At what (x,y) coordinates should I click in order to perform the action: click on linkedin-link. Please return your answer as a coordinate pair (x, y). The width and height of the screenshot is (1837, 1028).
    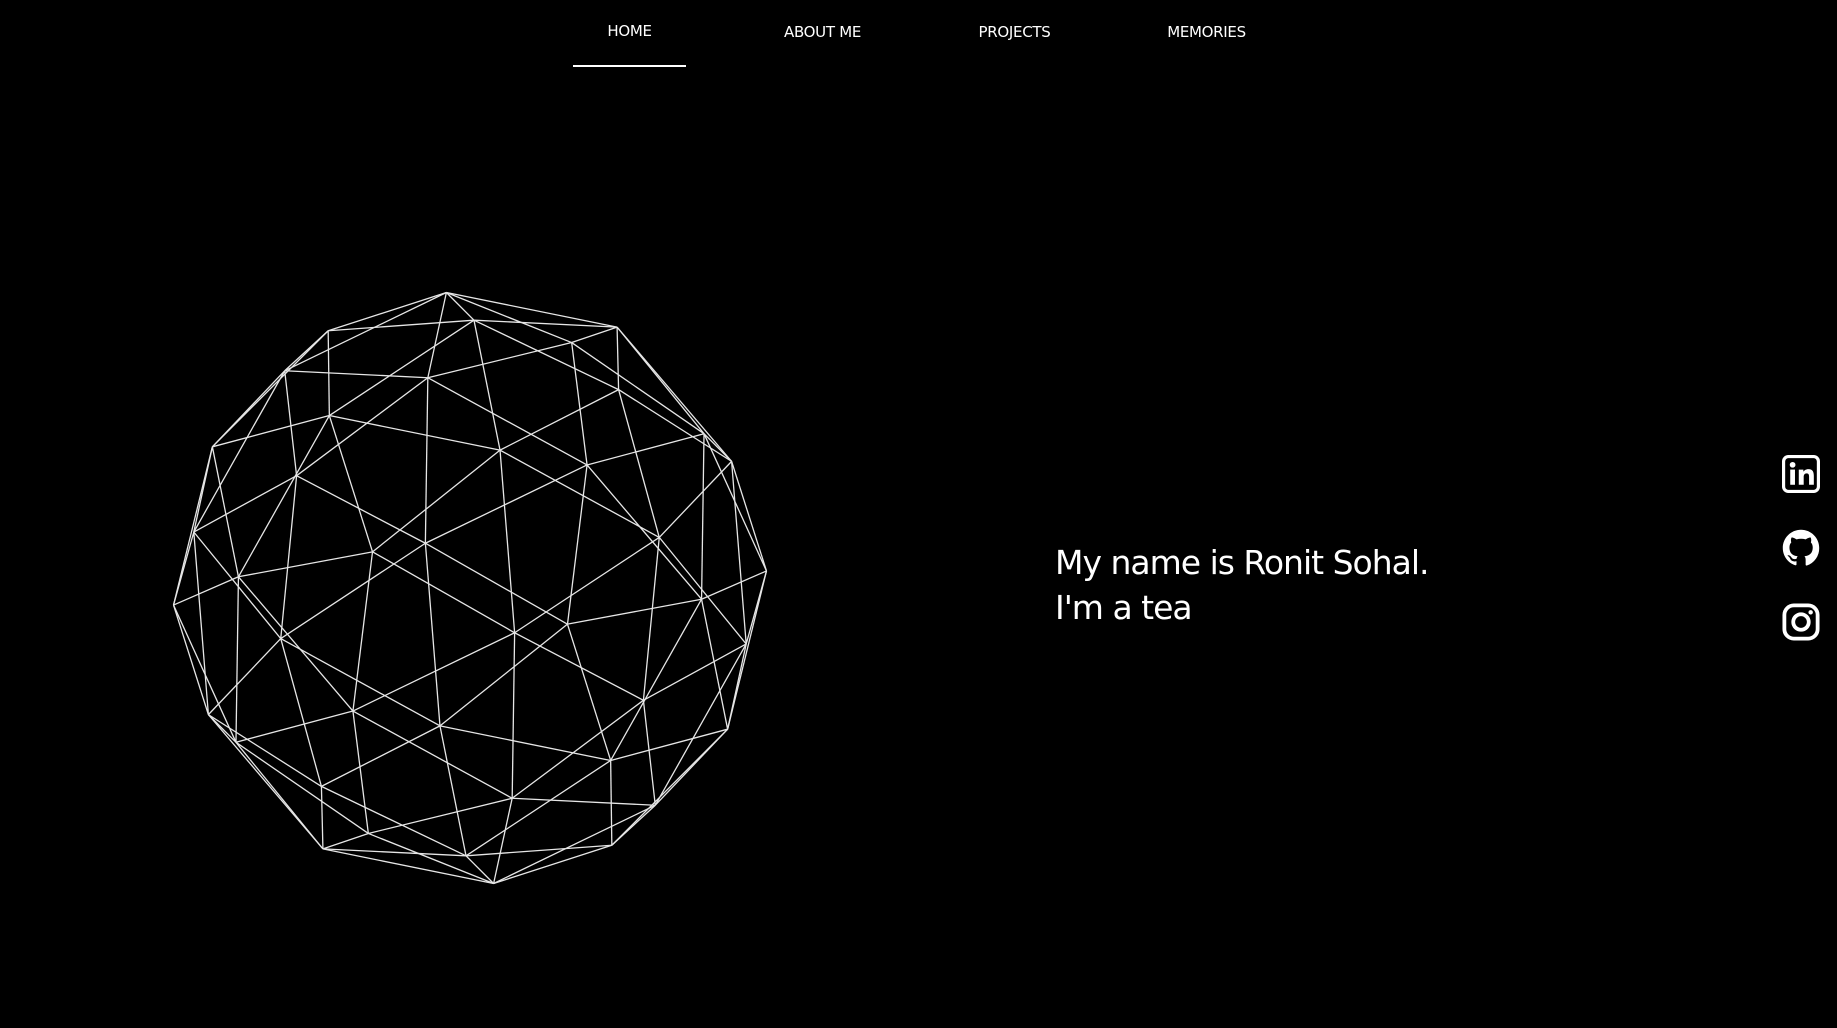
    Looking at the image, I should click on (1801, 474).